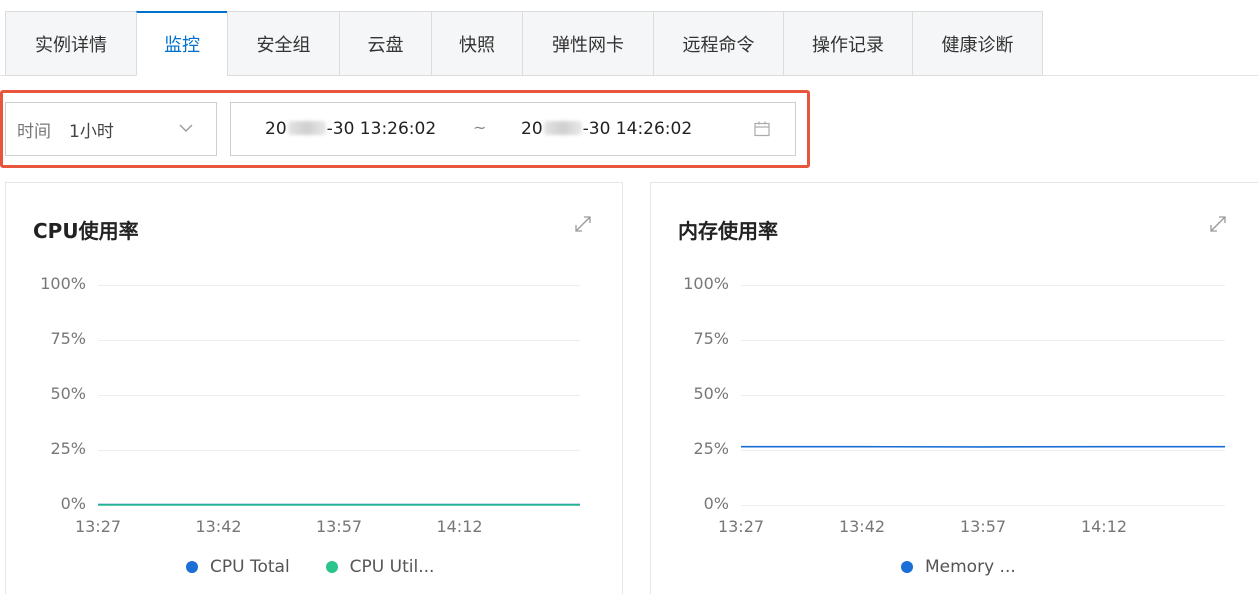  I want to click on tab-monitoring: 监控, so click(181, 43).